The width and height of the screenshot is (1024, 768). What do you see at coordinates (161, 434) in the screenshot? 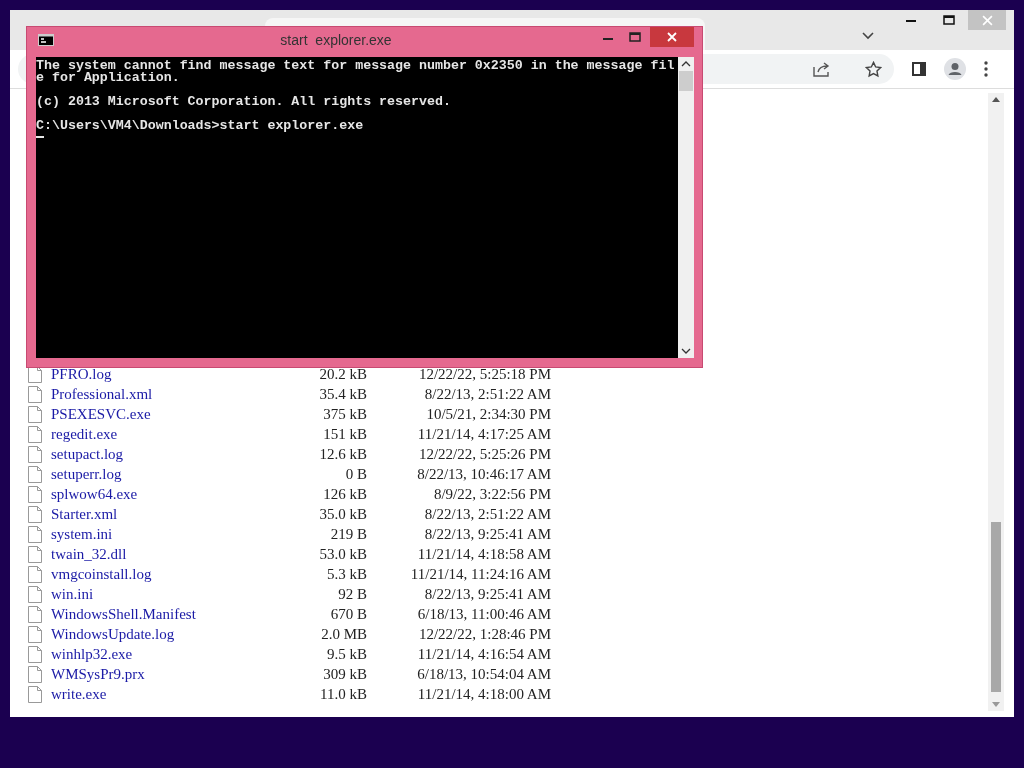
I see `file-link: regedit.exe` at bounding box center [161, 434].